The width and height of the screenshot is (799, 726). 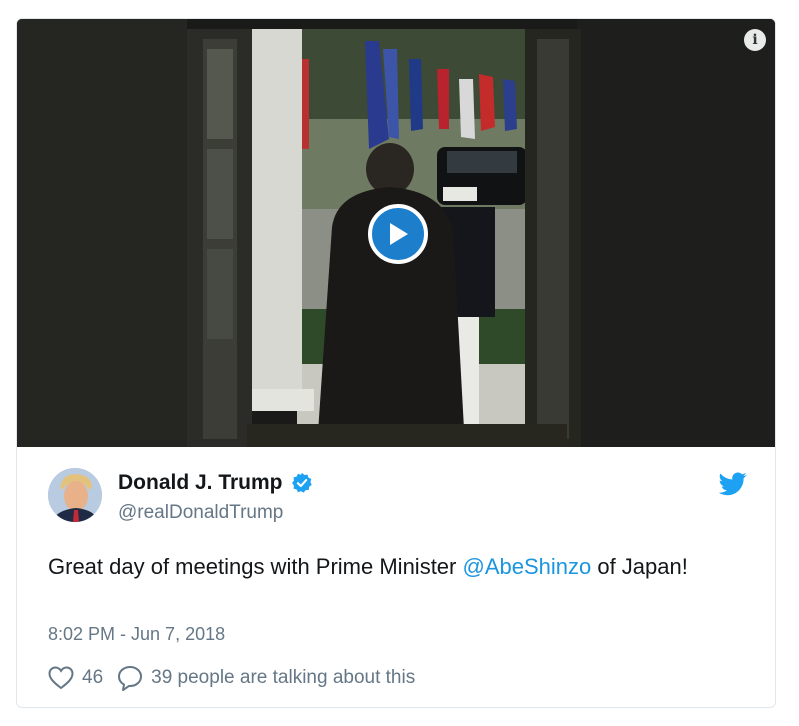 I want to click on mention-link: @AbeShinzo, so click(x=526, y=566).